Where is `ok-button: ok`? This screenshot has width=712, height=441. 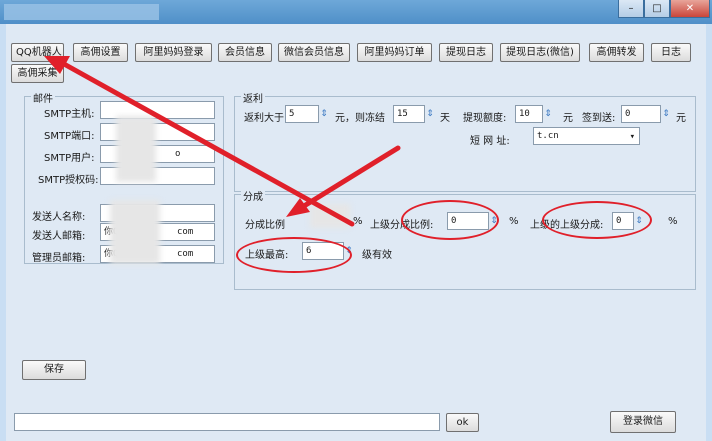
ok-button: ok is located at coordinates (462, 422).